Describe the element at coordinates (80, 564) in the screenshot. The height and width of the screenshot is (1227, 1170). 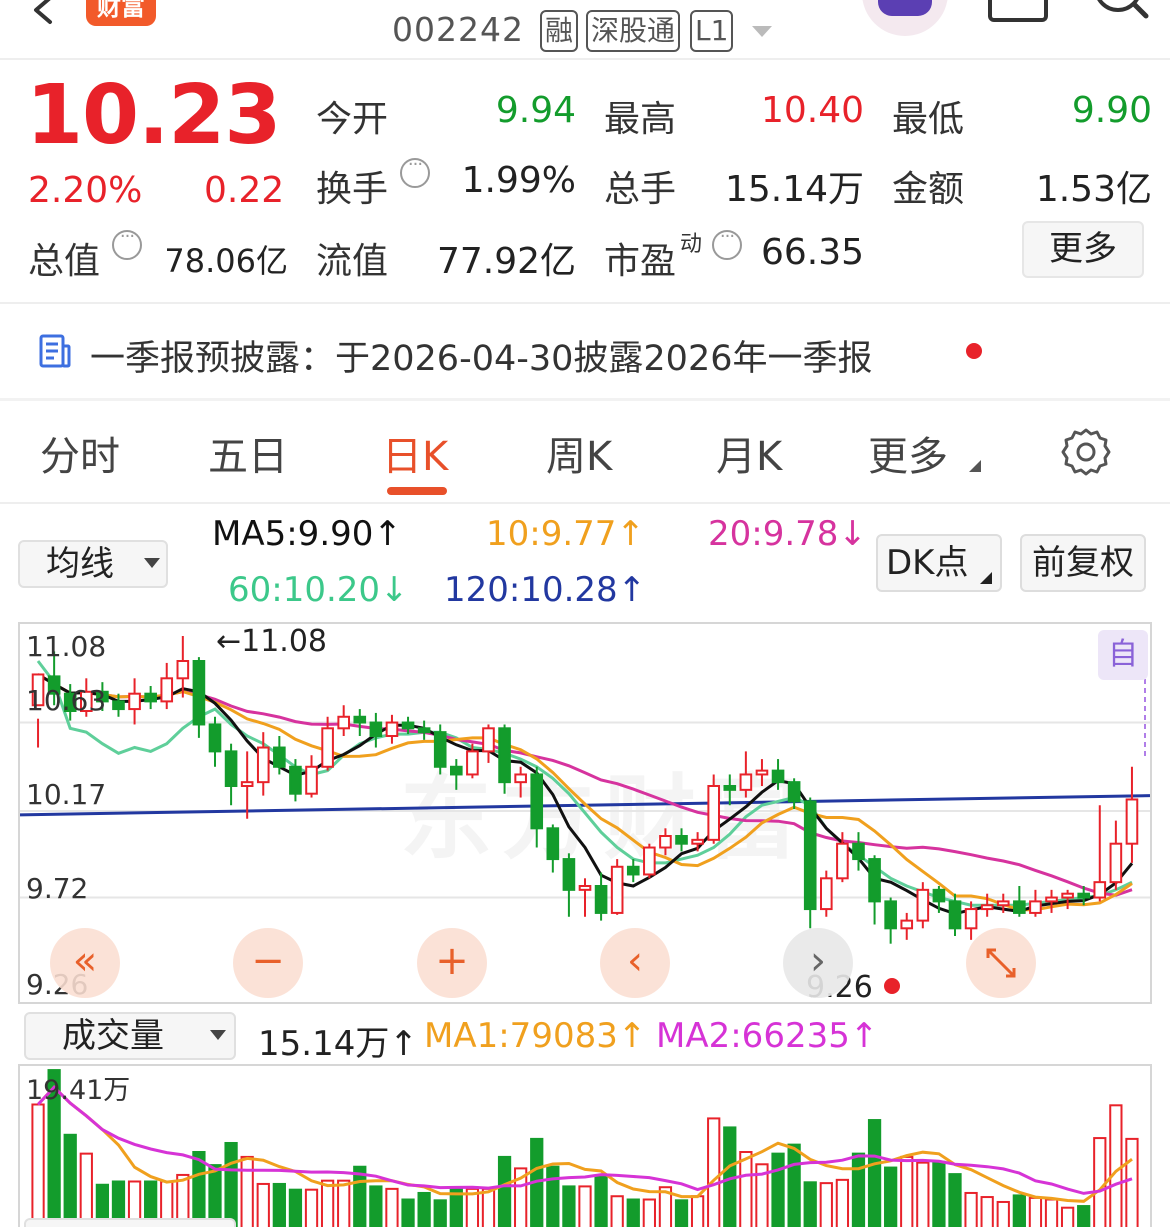
I see `indicator-select-label: 均线` at that location.